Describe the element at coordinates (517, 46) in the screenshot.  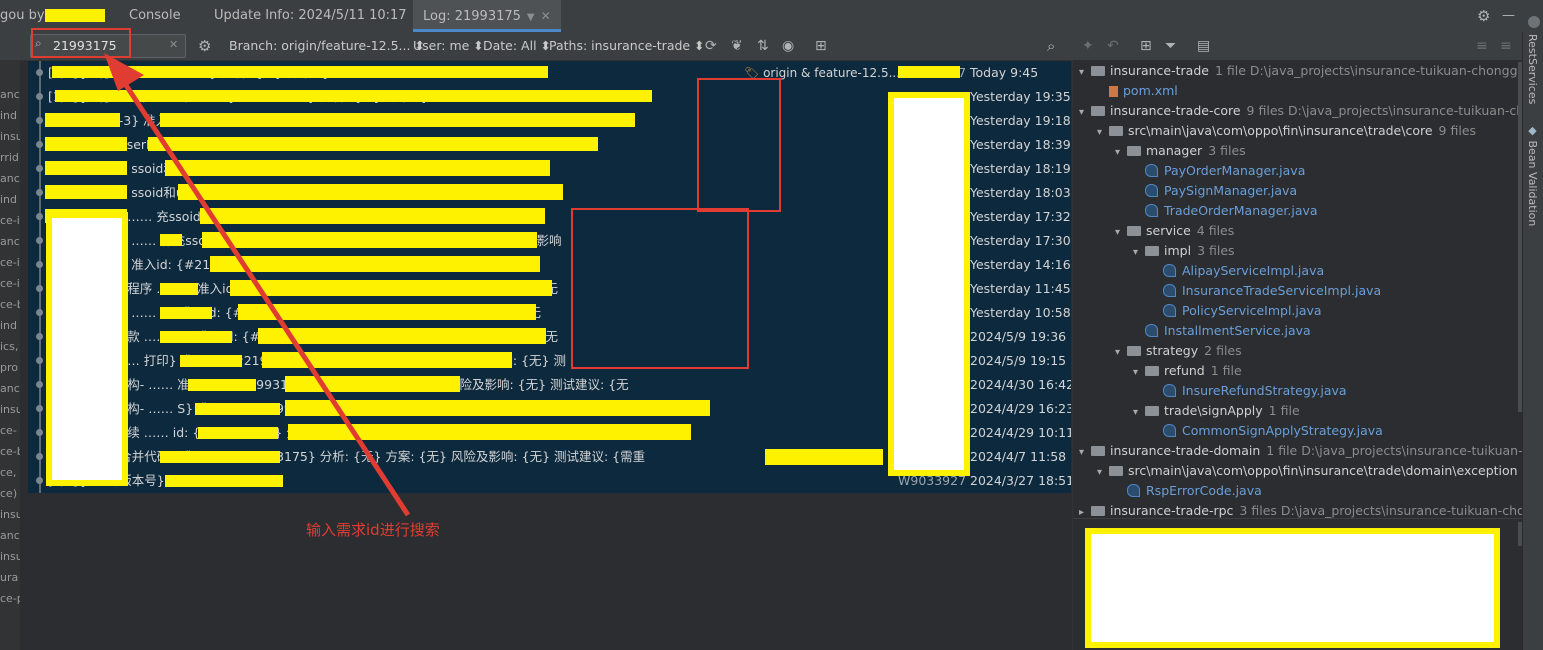
I see `date-filter: Date: All ⬍` at that location.